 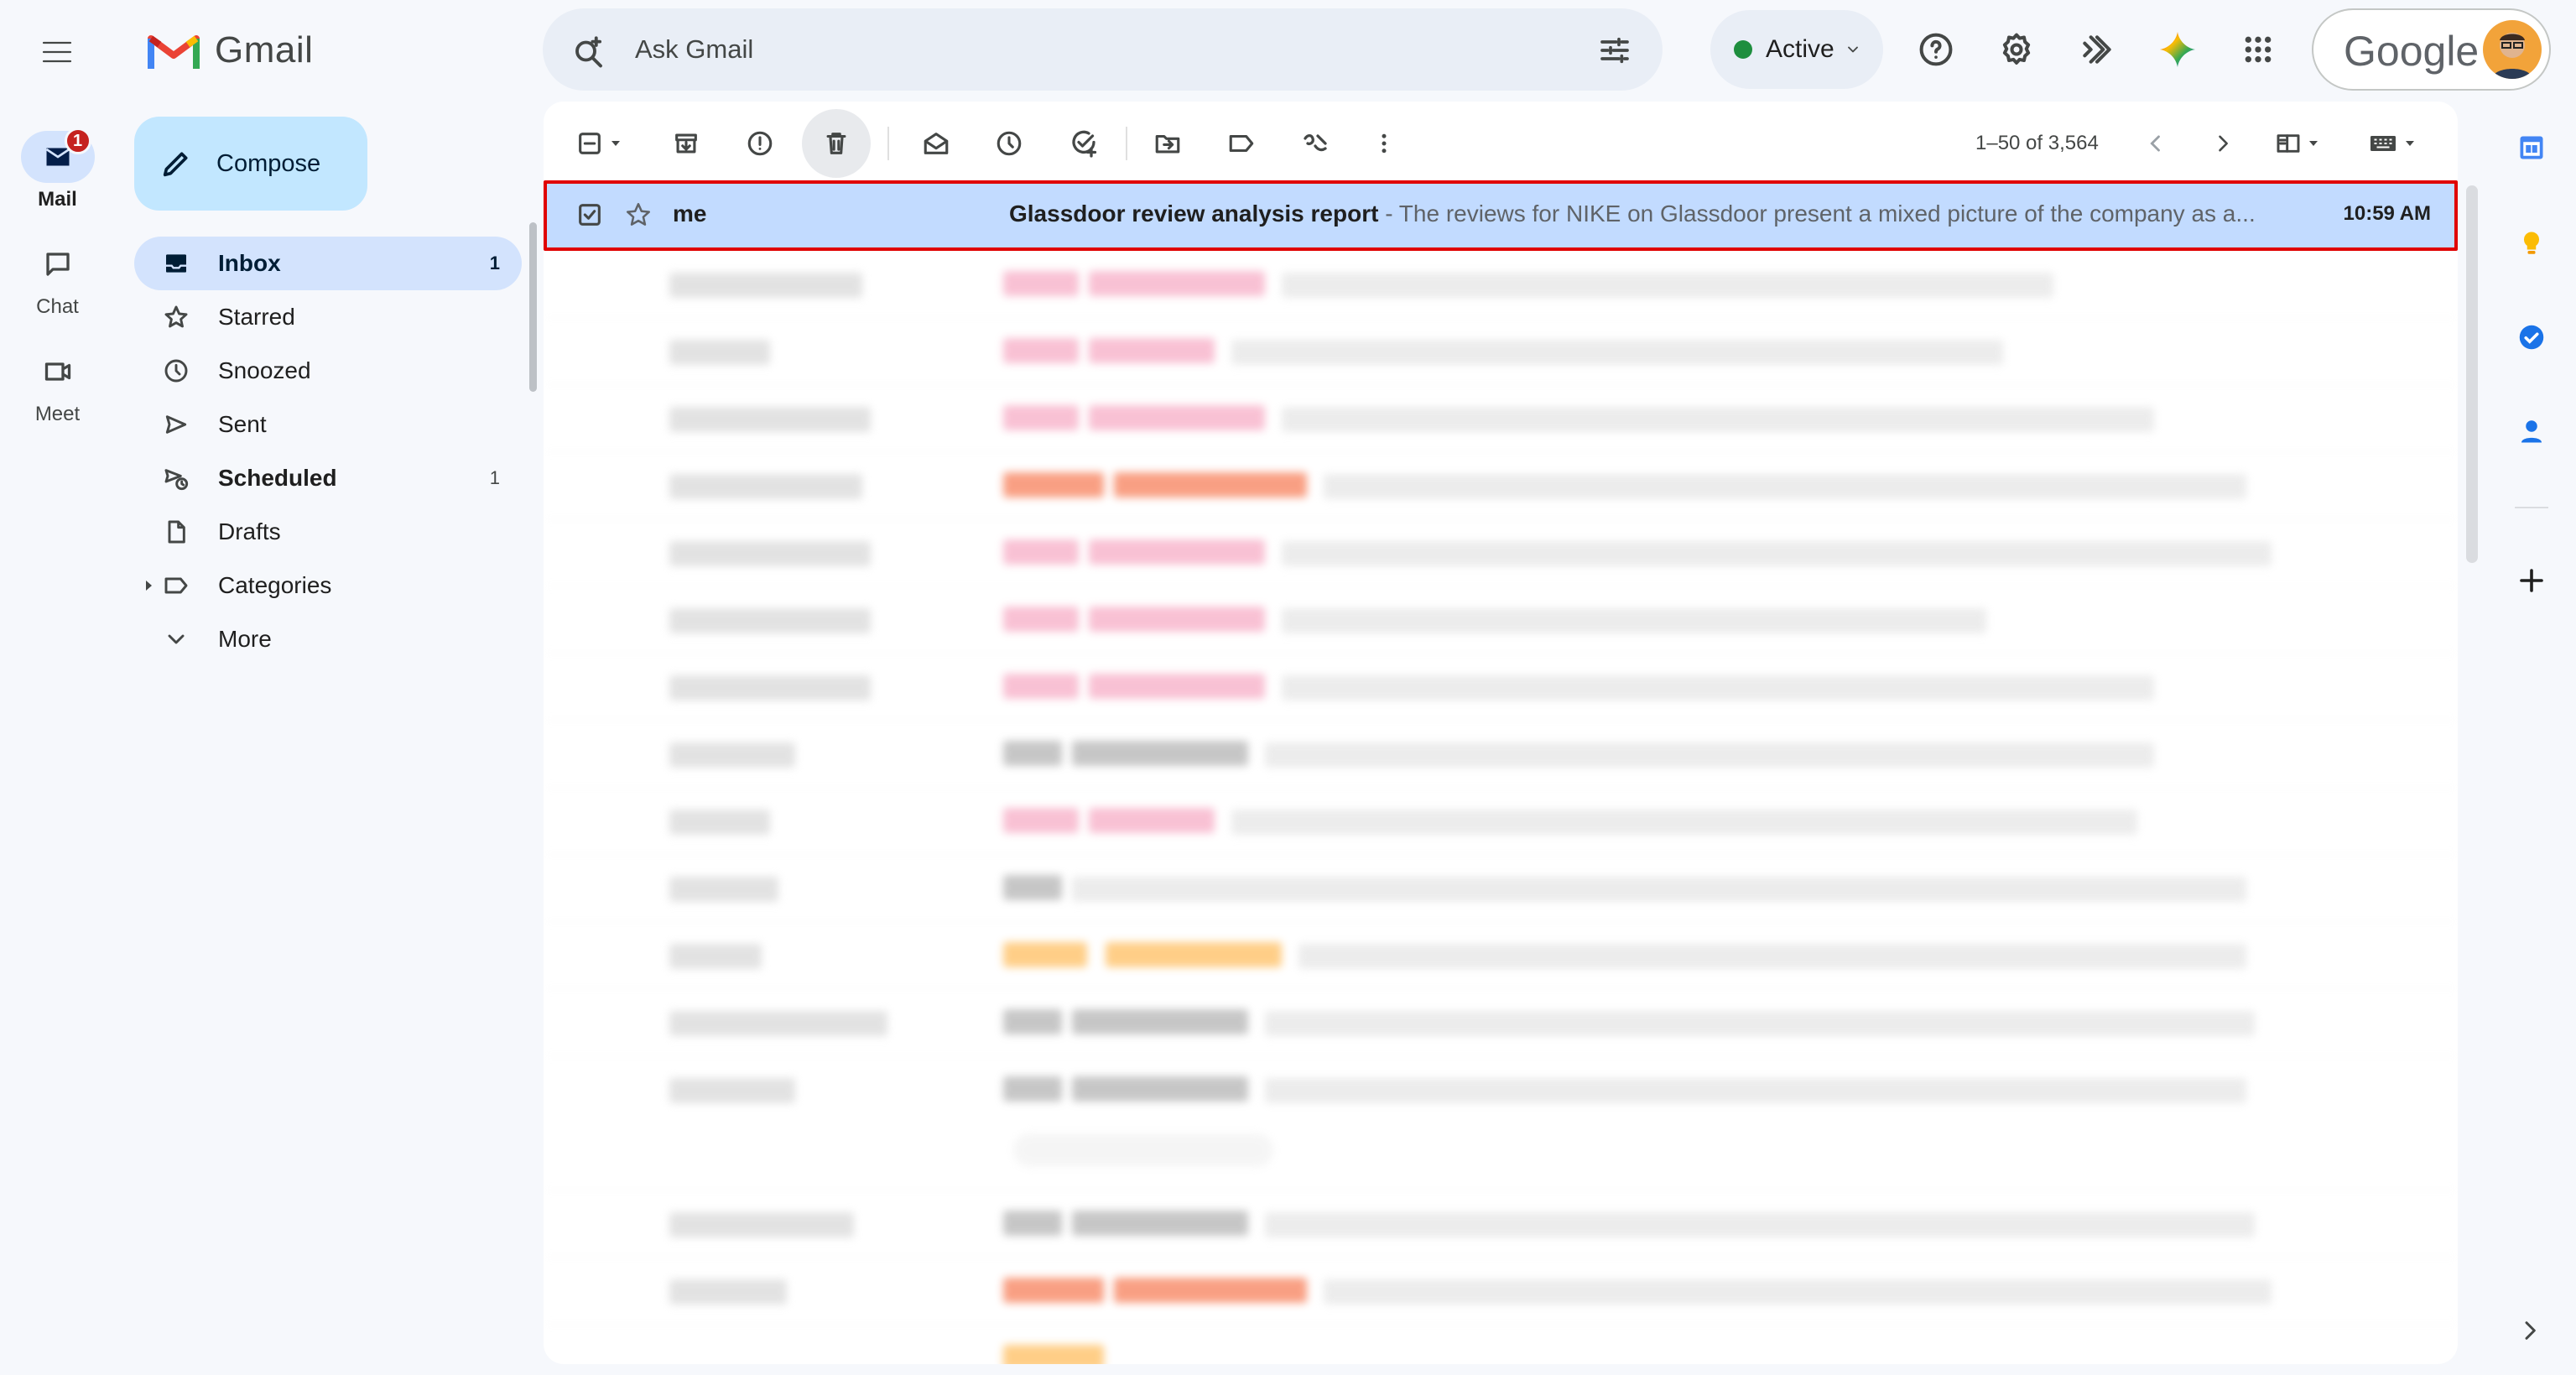 I want to click on rail-meet: Meet, so click(x=57, y=386).